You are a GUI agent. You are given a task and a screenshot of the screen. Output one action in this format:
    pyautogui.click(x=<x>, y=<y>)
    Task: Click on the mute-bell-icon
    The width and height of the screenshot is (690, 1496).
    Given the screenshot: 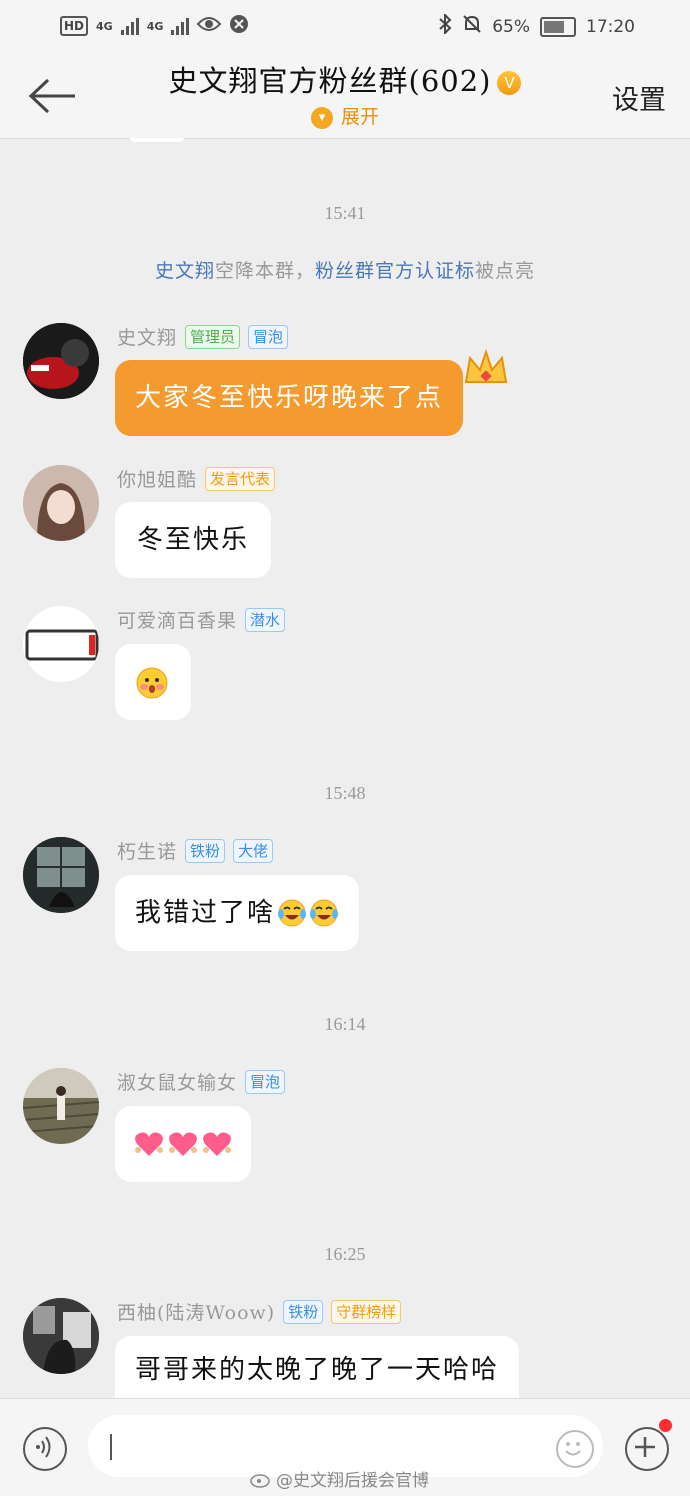 What is the action you would take?
    pyautogui.click(x=472, y=26)
    